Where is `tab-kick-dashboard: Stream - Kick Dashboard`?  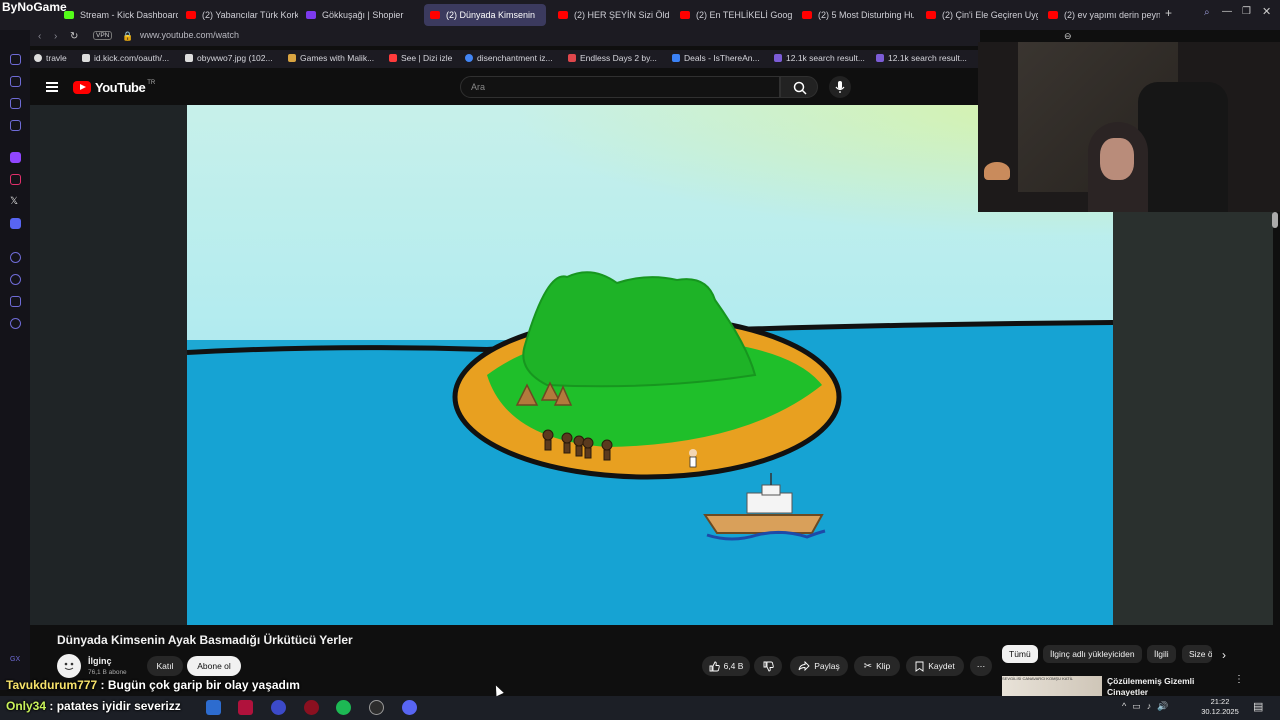 tab-kick-dashboard: Stream - Kick Dashboard is located at coordinates (118, 15).